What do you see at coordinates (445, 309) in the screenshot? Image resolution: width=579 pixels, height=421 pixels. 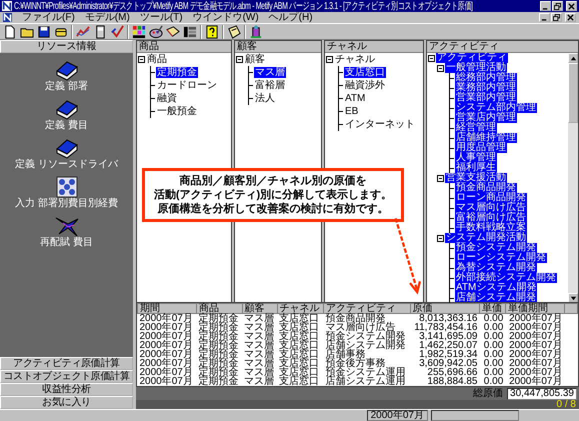 I see `column-header: 原価` at bounding box center [445, 309].